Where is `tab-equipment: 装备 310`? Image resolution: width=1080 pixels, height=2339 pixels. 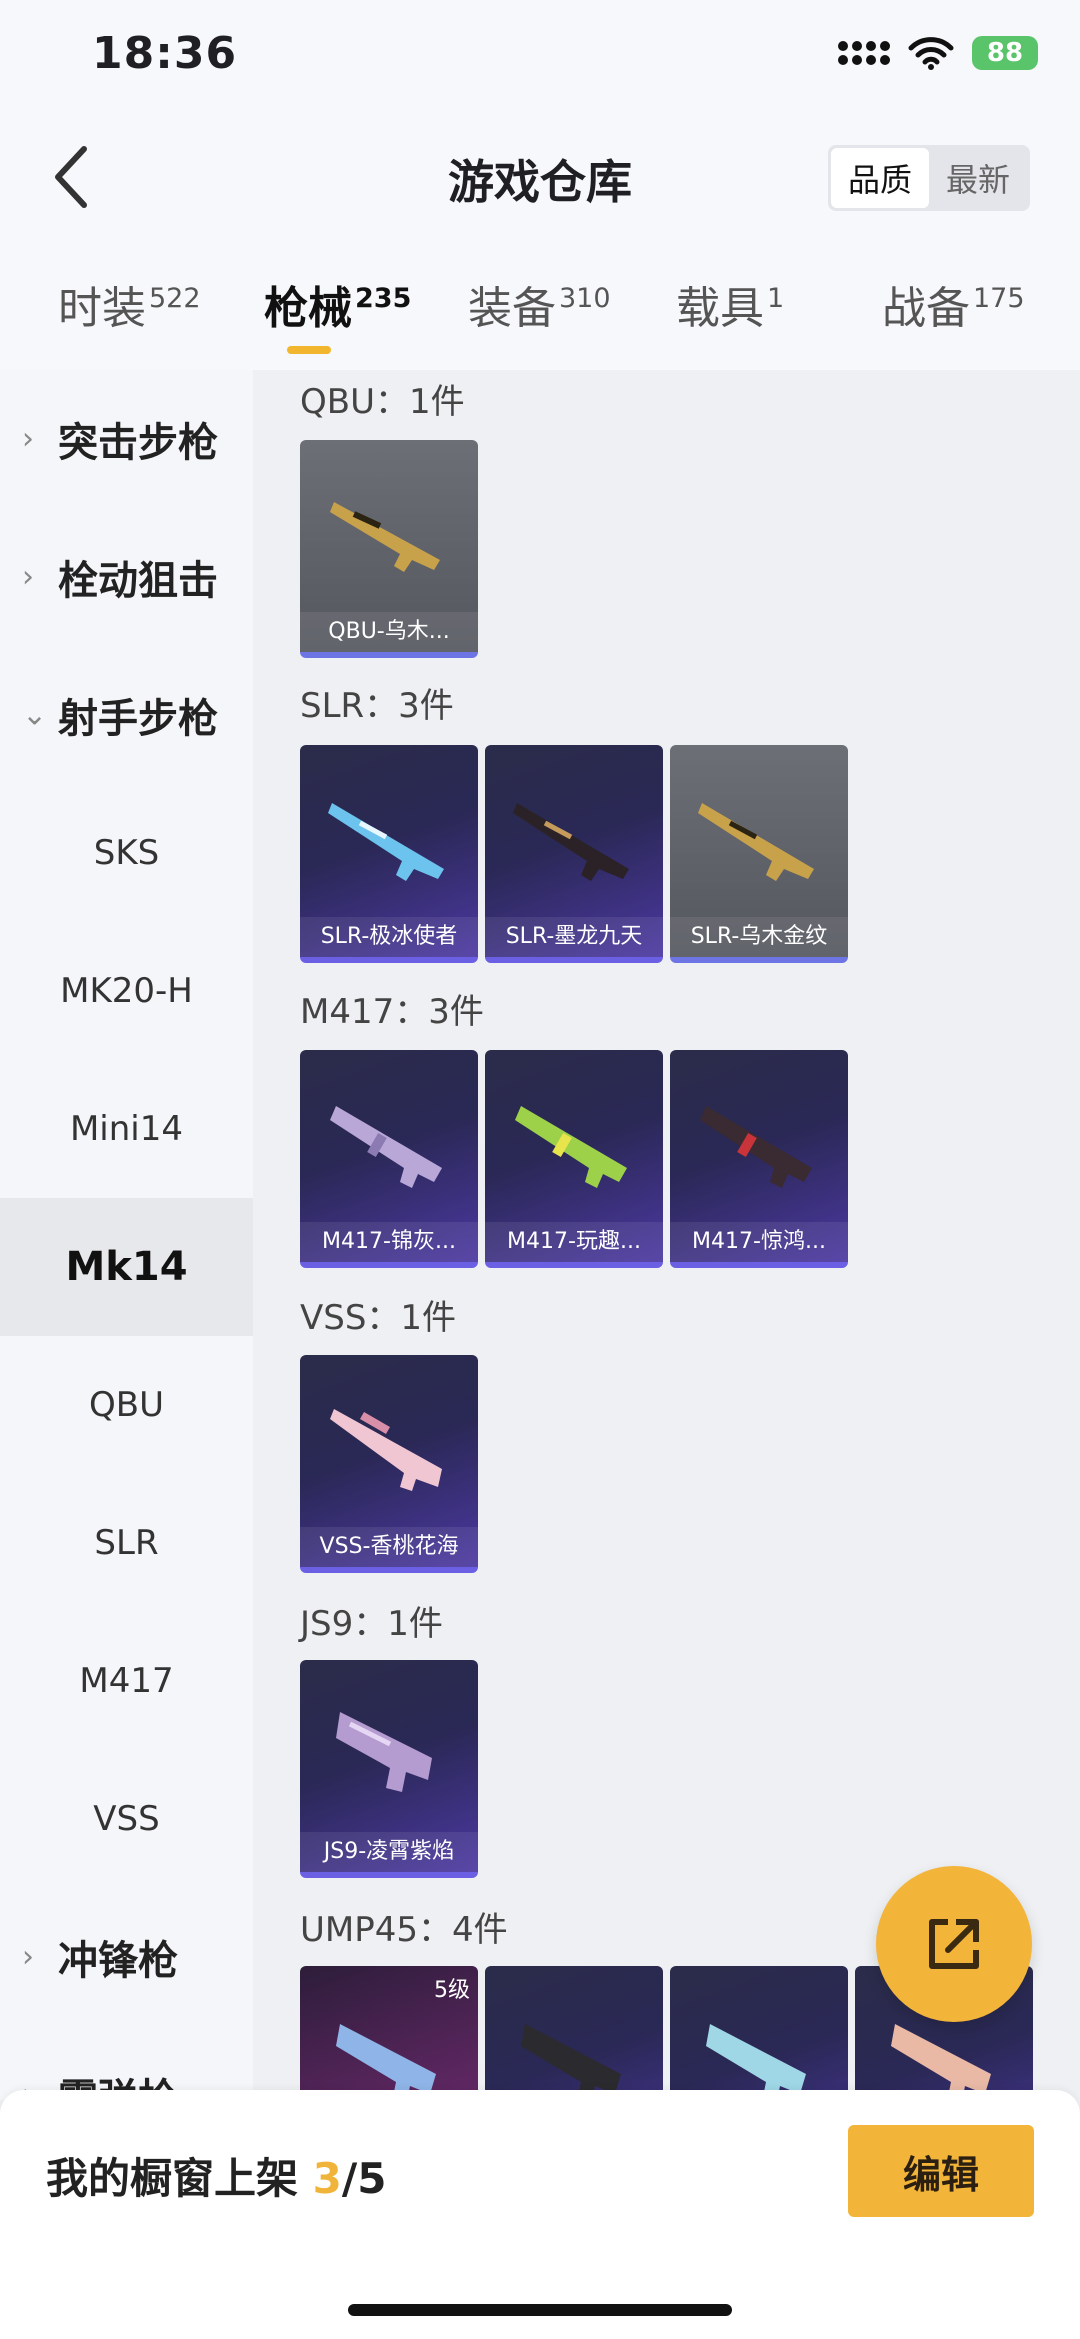
tab-equipment: 装备 310 is located at coordinates (539, 304).